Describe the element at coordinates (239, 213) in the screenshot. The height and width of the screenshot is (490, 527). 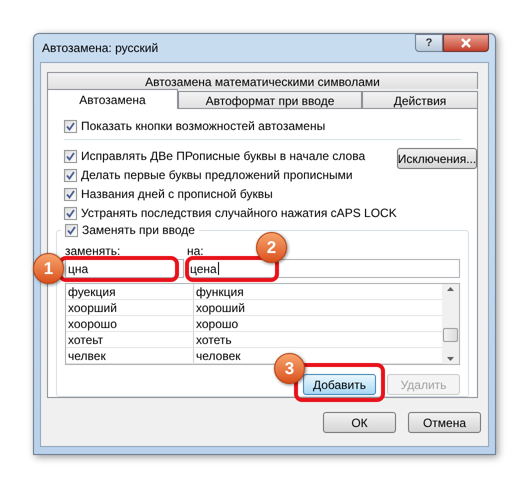
I see `checkbox-label: Устранять последствия случайного нажатия cAPS LOCK` at that location.